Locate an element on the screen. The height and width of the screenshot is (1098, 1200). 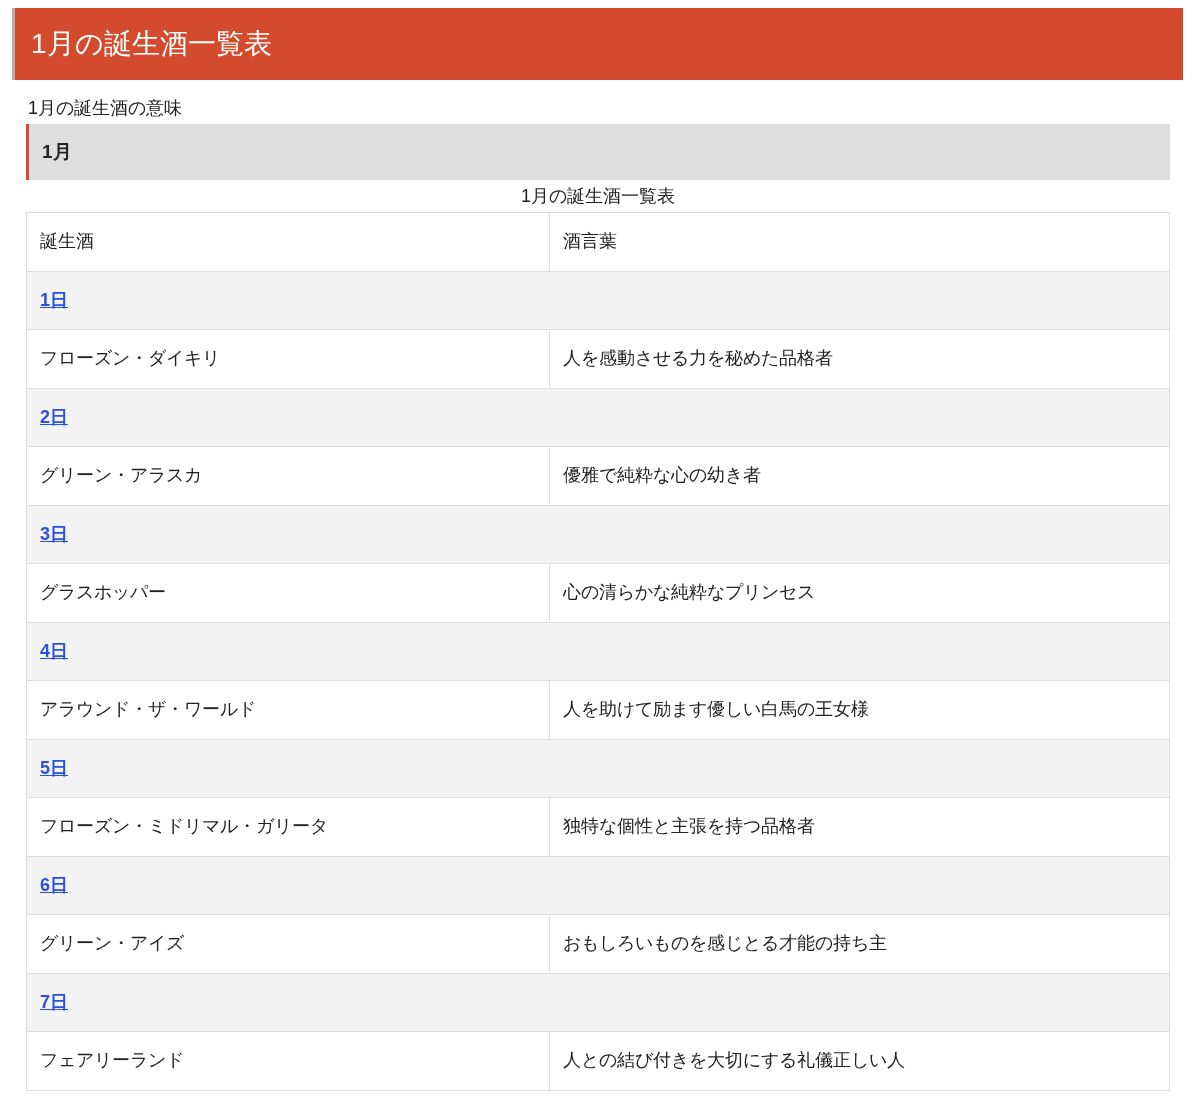
table-cell: 人を感動させる力を秘めた品格者 is located at coordinates (859, 358).